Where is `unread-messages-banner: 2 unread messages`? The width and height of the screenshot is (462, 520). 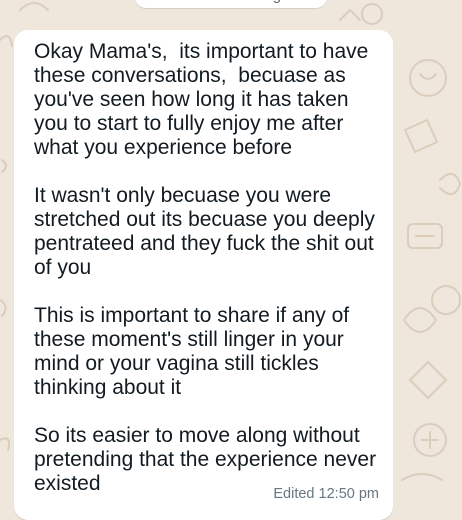 unread-messages-banner: 2 unread messages is located at coordinates (231, 4).